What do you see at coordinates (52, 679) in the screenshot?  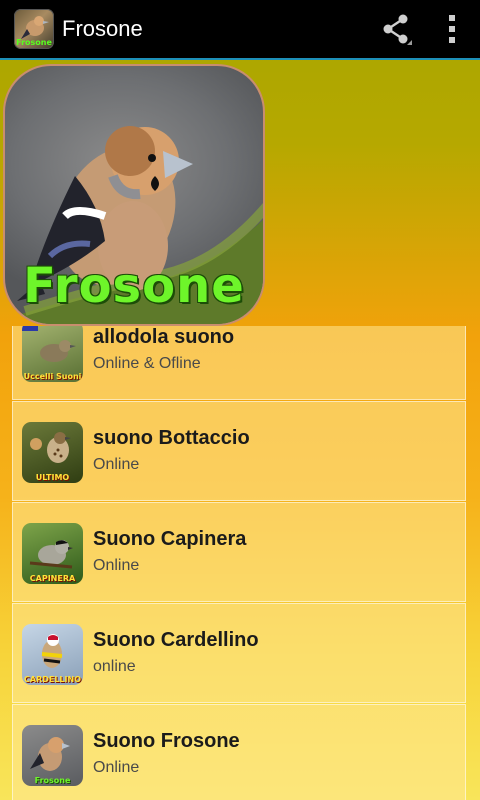 I see `list-item-thumb-label: CARDELLINO` at bounding box center [52, 679].